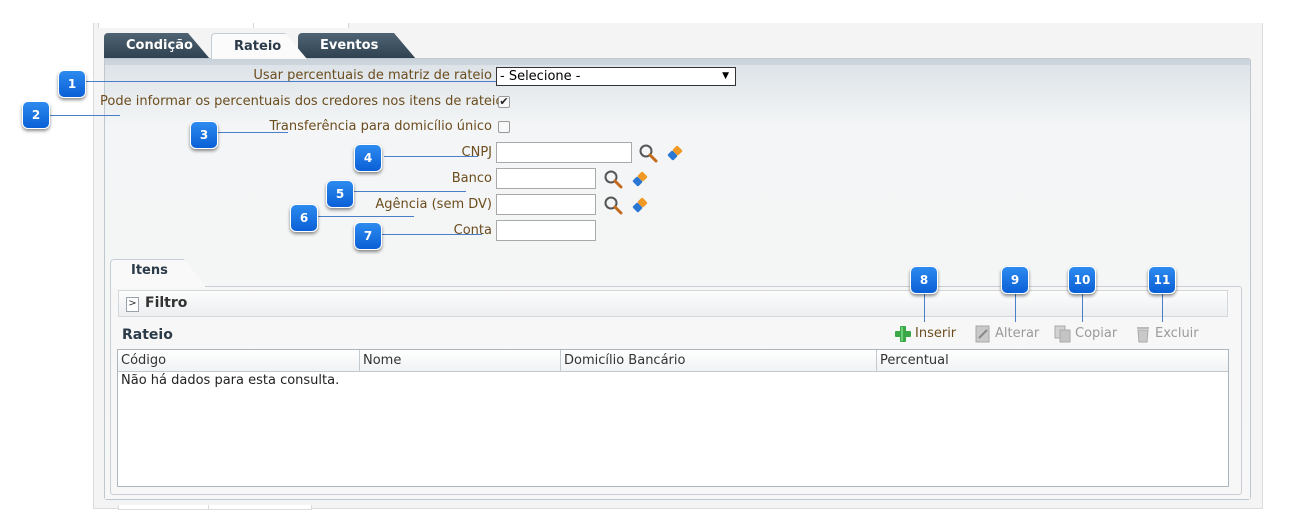 This screenshot has height=532, width=1304. Describe the element at coordinates (472, 230) in the screenshot. I see `conta-label: Conta` at that location.